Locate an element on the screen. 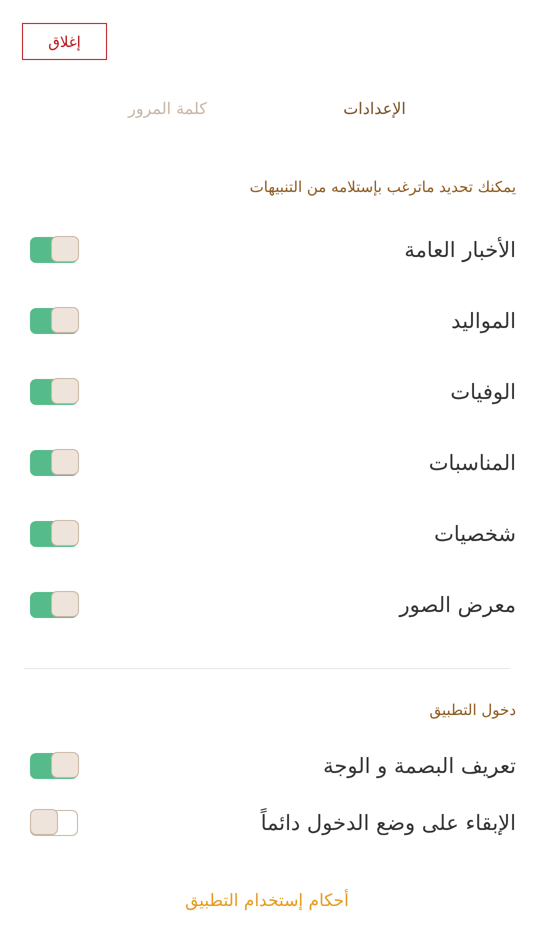 The image size is (534, 950). setting-label: المناسبات is located at coordinates (472, 462).